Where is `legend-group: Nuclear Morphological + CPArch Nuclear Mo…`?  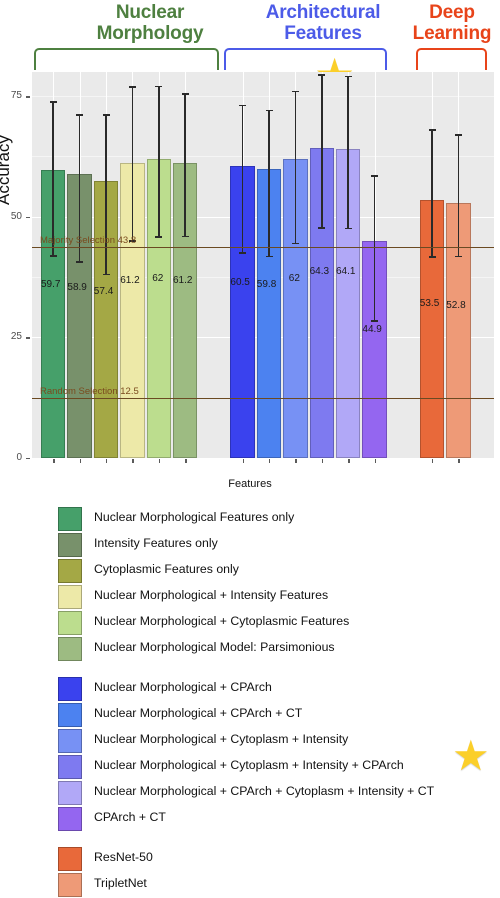
legend-group: Nuclear Morphological + CPArch Nuclear Mo… is located at coordinates (273, 754).